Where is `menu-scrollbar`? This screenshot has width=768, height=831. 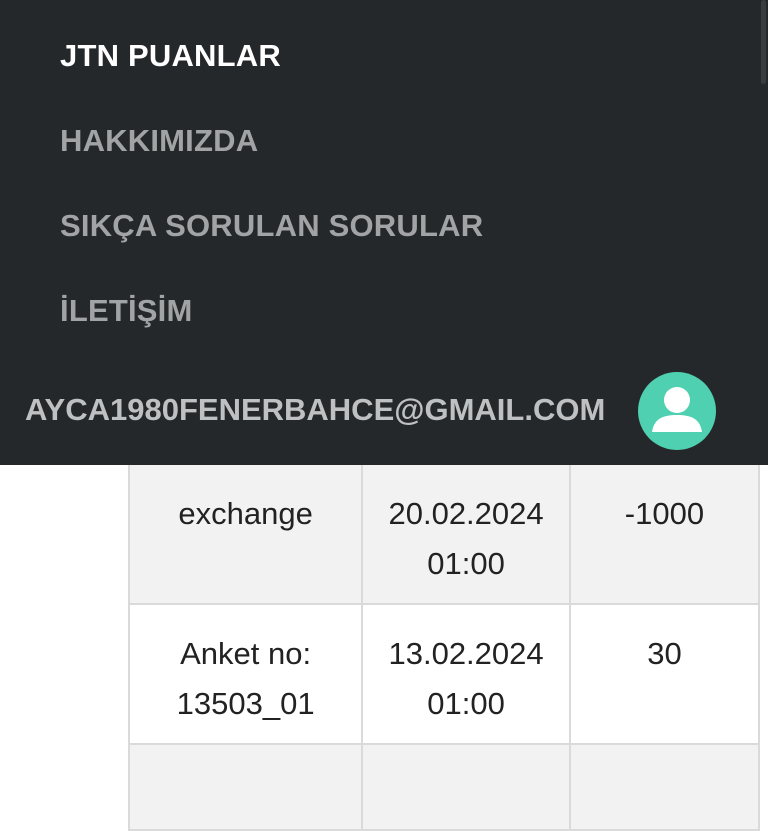 menu-scrollbar is located at coordinates (763, 42).